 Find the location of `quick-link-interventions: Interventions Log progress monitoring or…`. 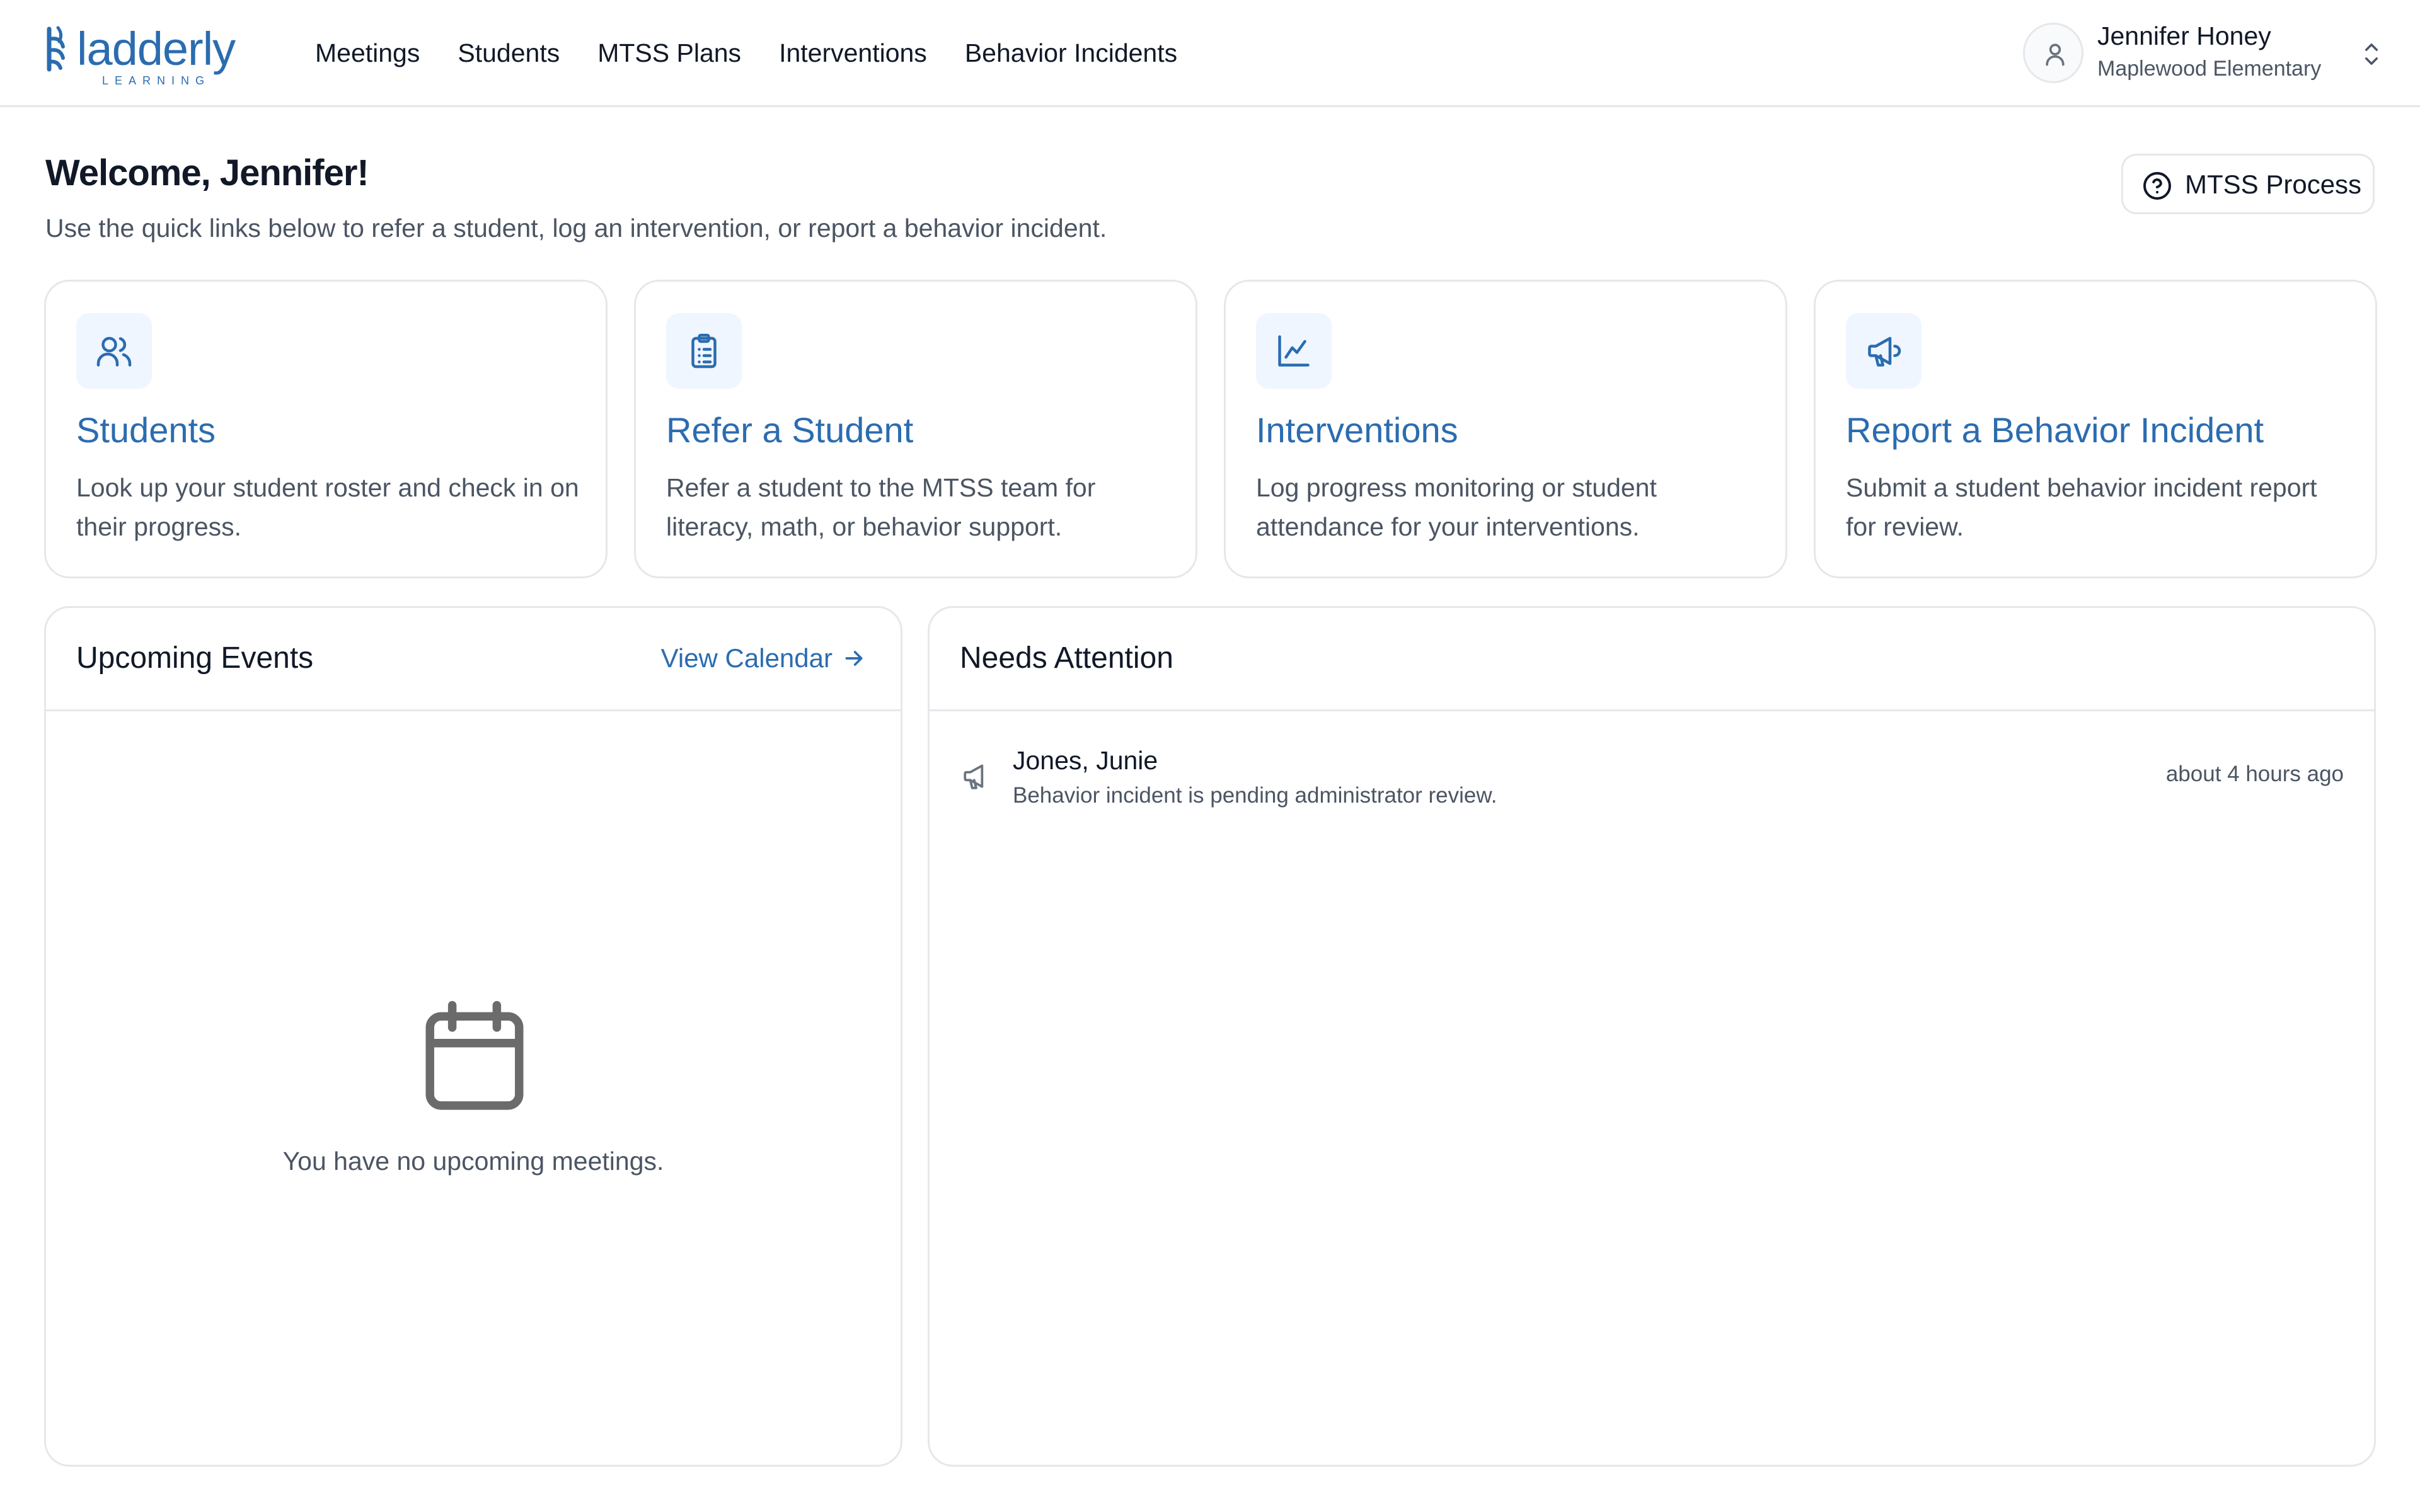

quick-link-interventions: Interventions Log progress monitoring or… is located at coordinates (1506, 429).